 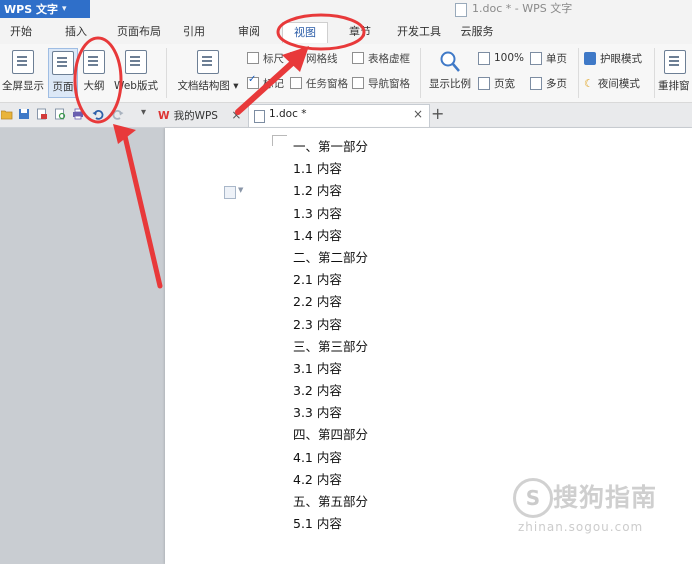 What do you see at coordinates (23, 62) in the screenshot?
I see `fullscreen-icon` at bounding box center [23, 62].